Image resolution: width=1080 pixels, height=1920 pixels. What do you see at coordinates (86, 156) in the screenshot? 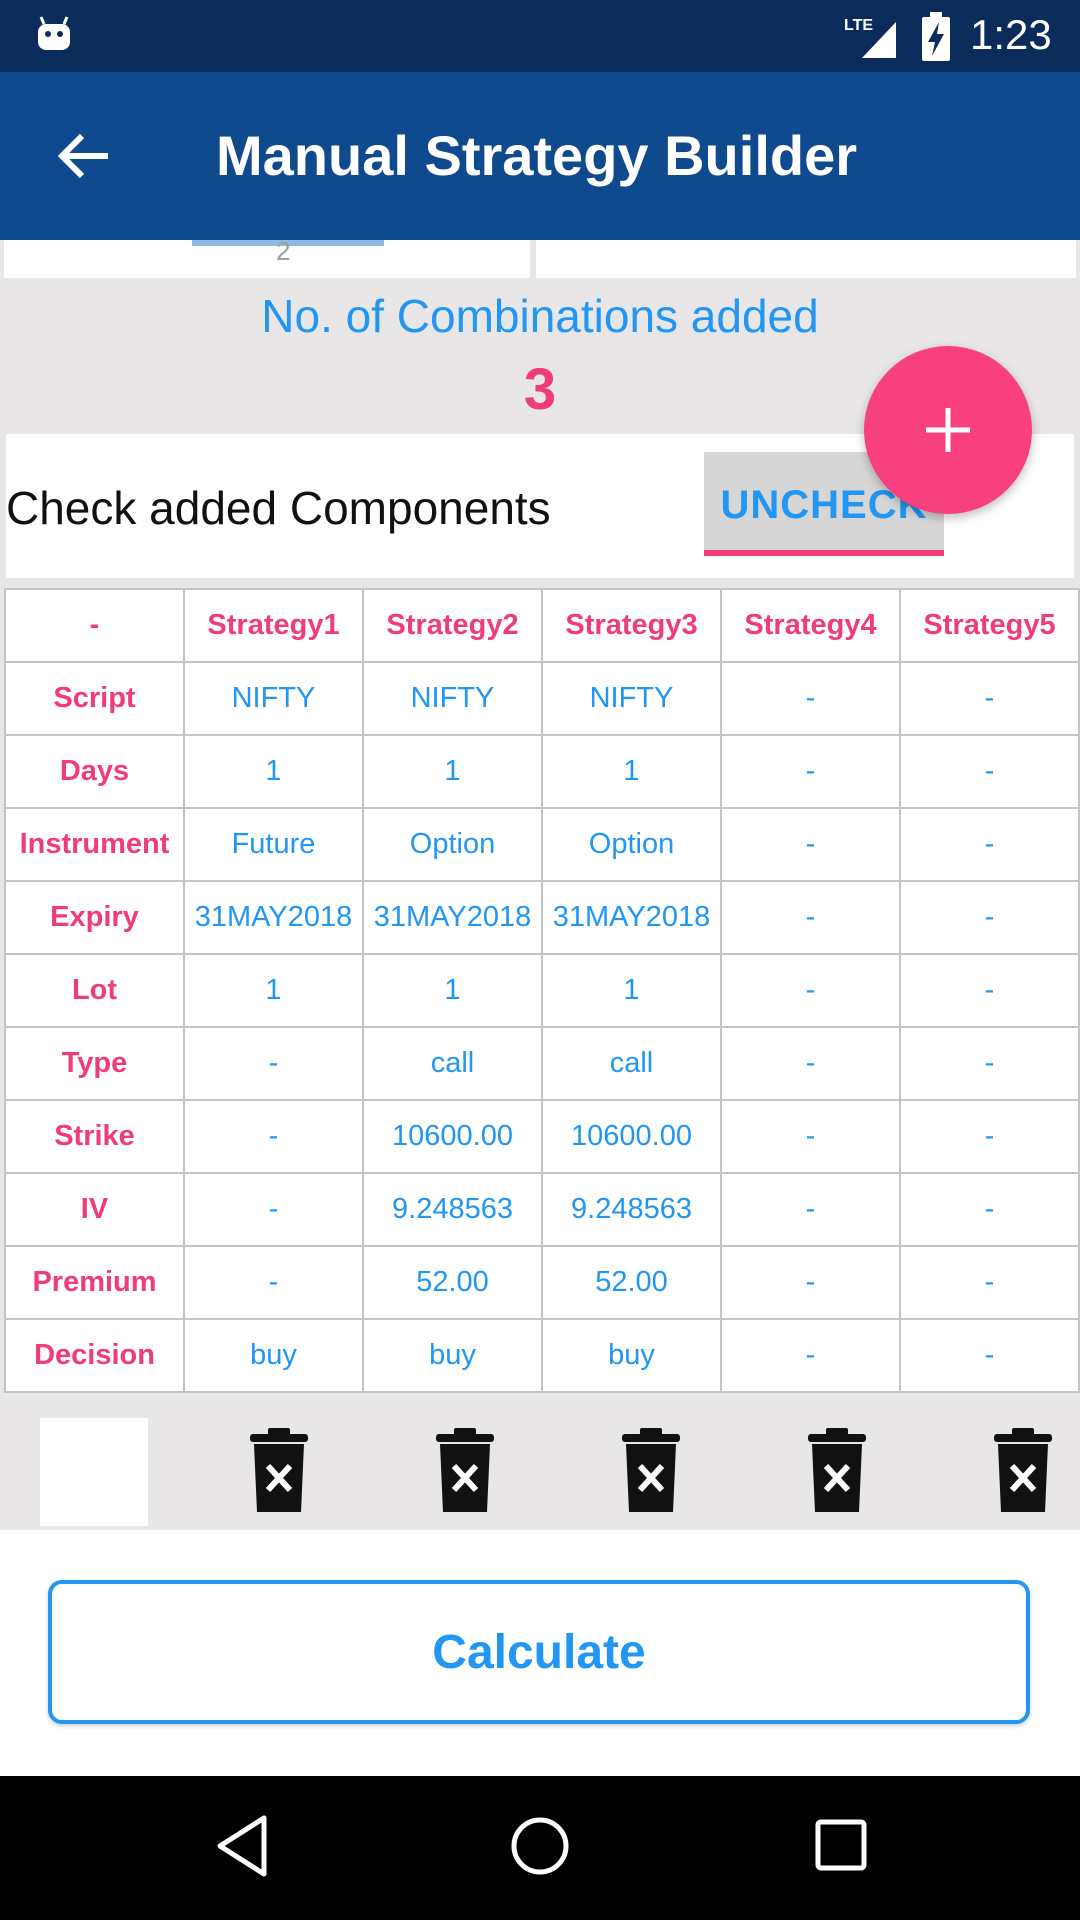
I see `arrow-left-icon` at bounding box center [86, 156].